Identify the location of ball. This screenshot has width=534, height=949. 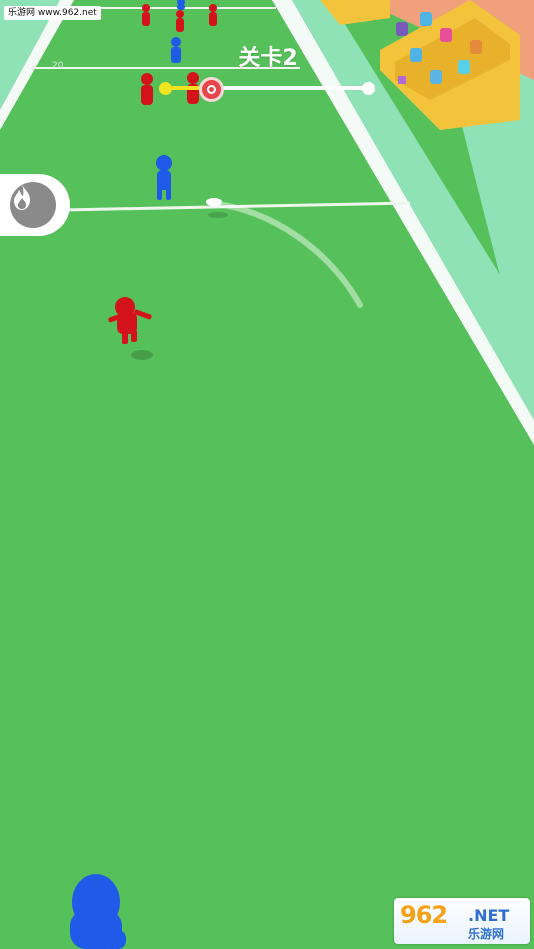
(214, 202).